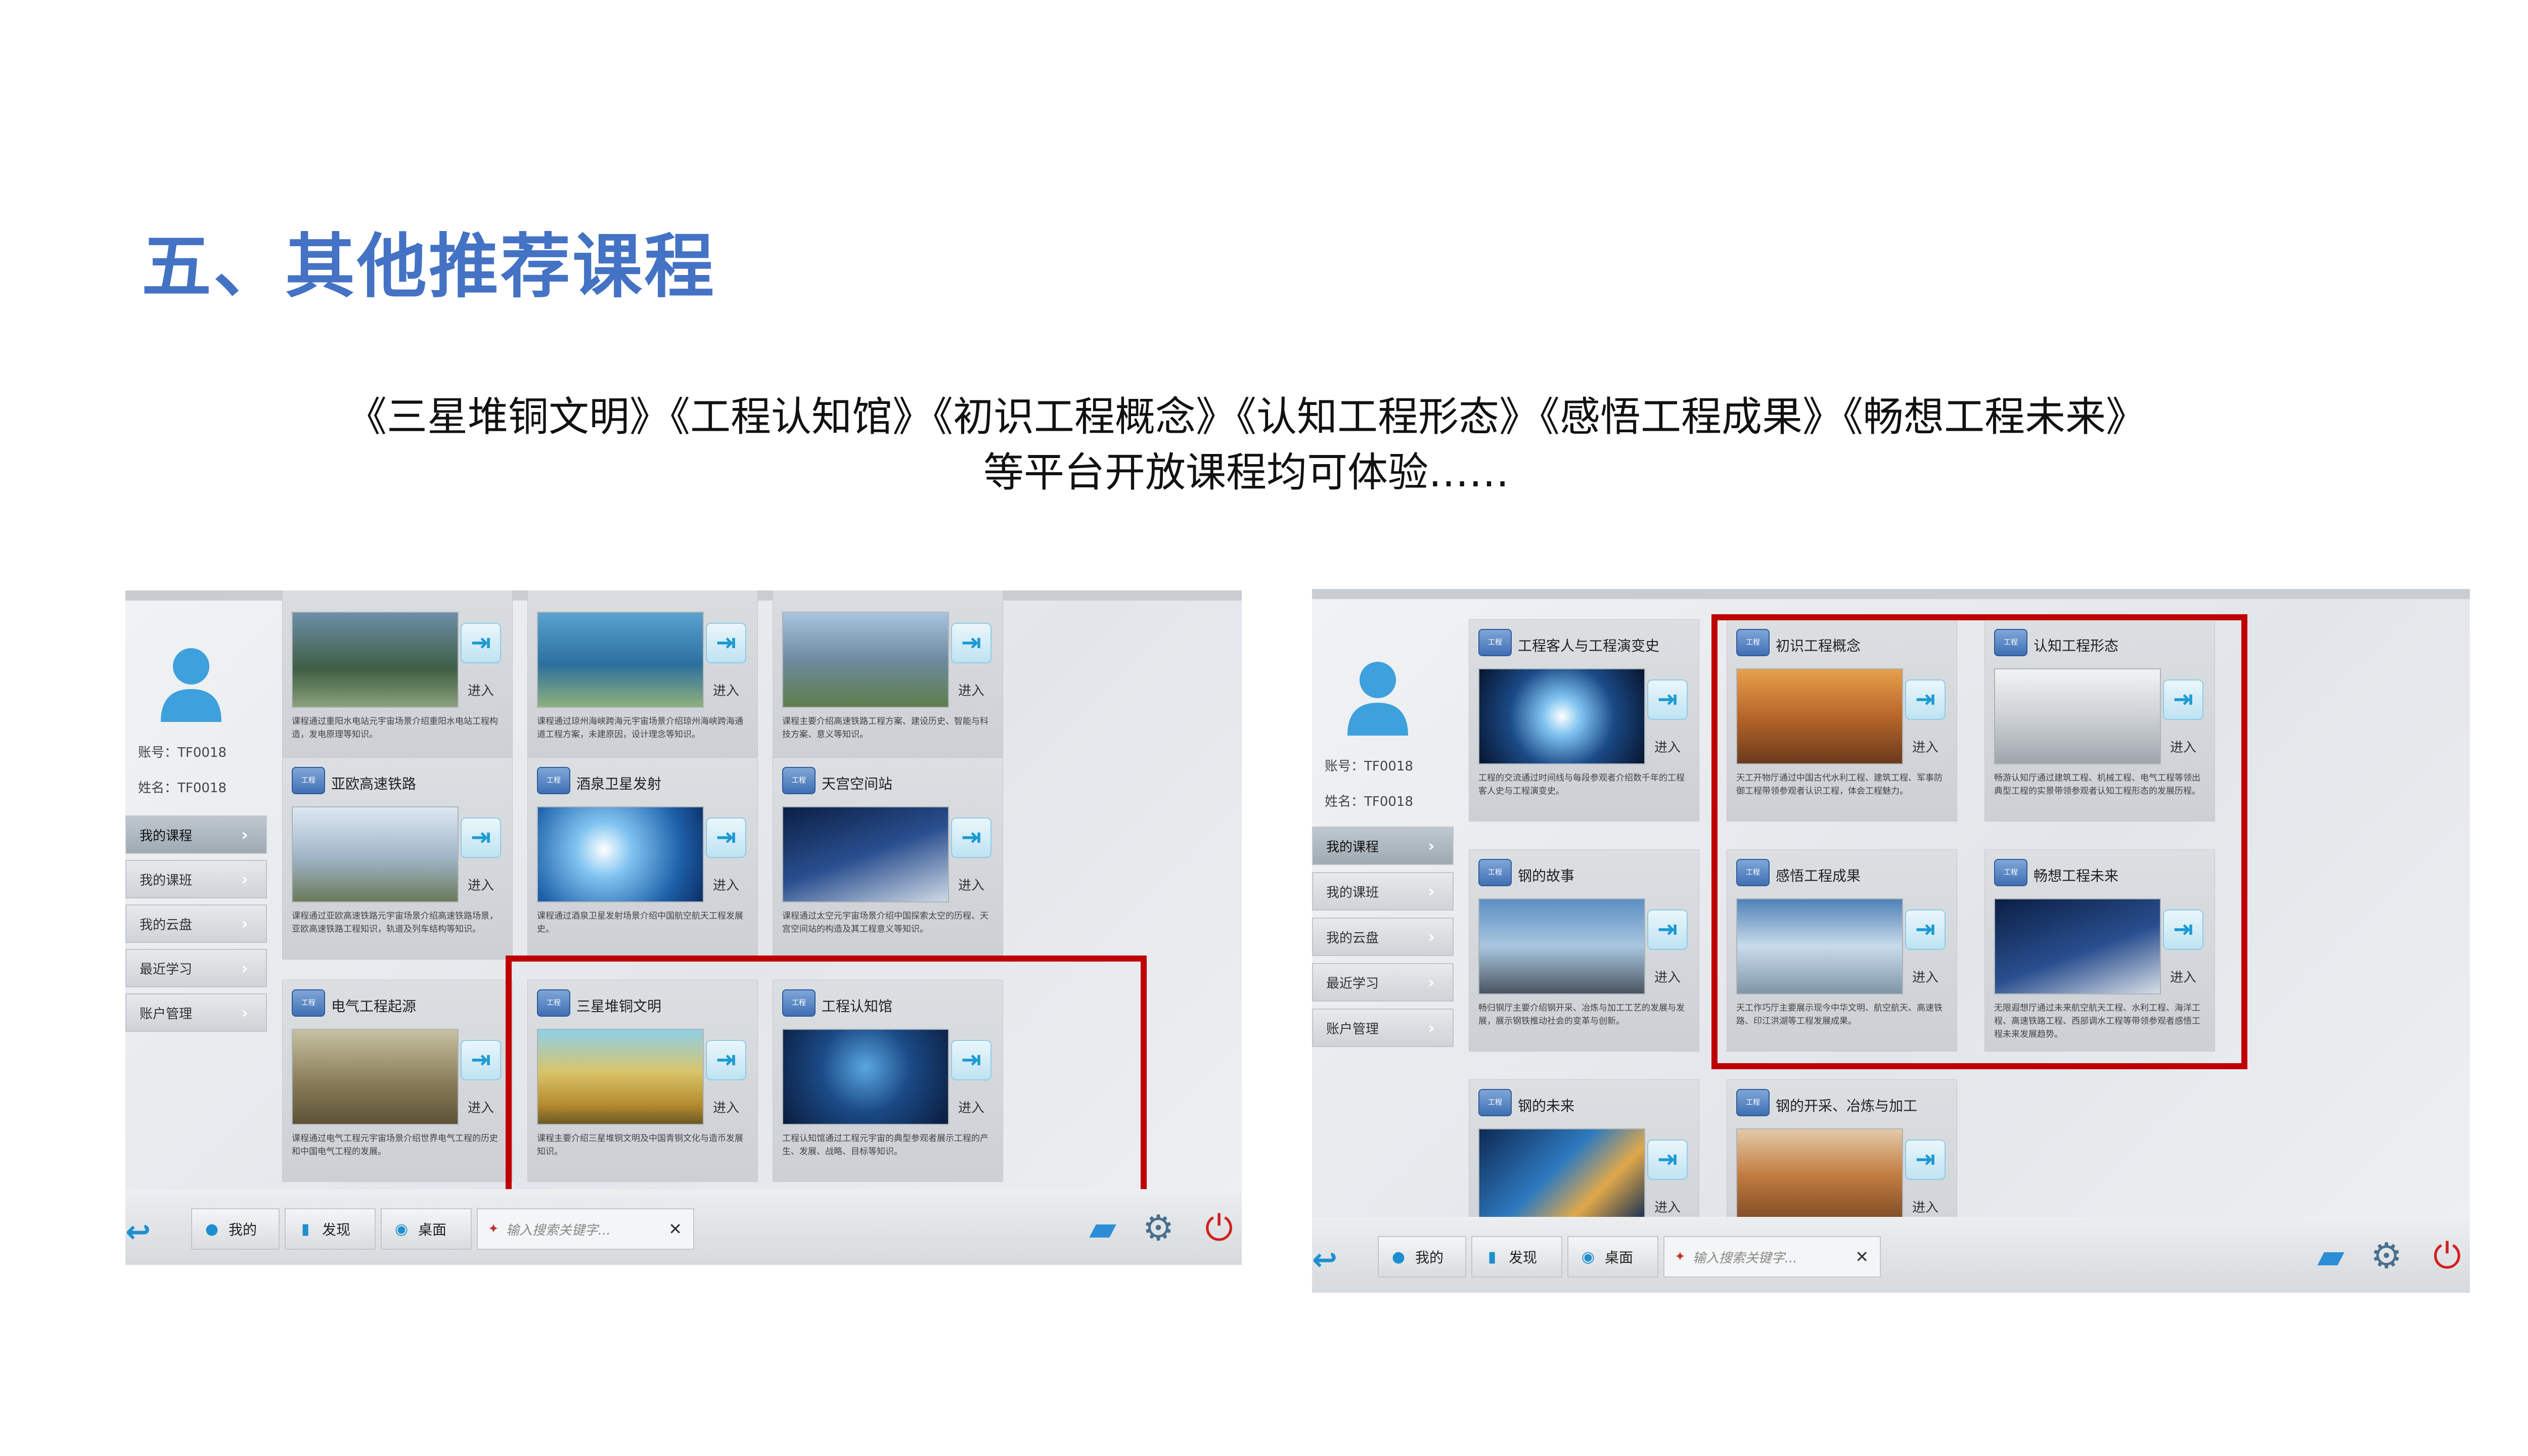 Image resolution: width=2528 pixels, height=1456 pixels. I want to click on book-icon: ▮, so click(1492, 1257).